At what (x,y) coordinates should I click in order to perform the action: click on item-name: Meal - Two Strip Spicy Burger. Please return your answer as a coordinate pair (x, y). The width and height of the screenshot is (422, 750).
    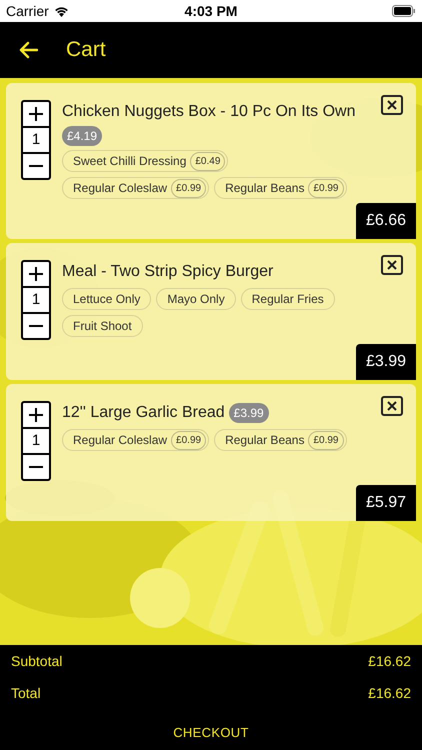
    Looking at the image, I should click on (168, 272).